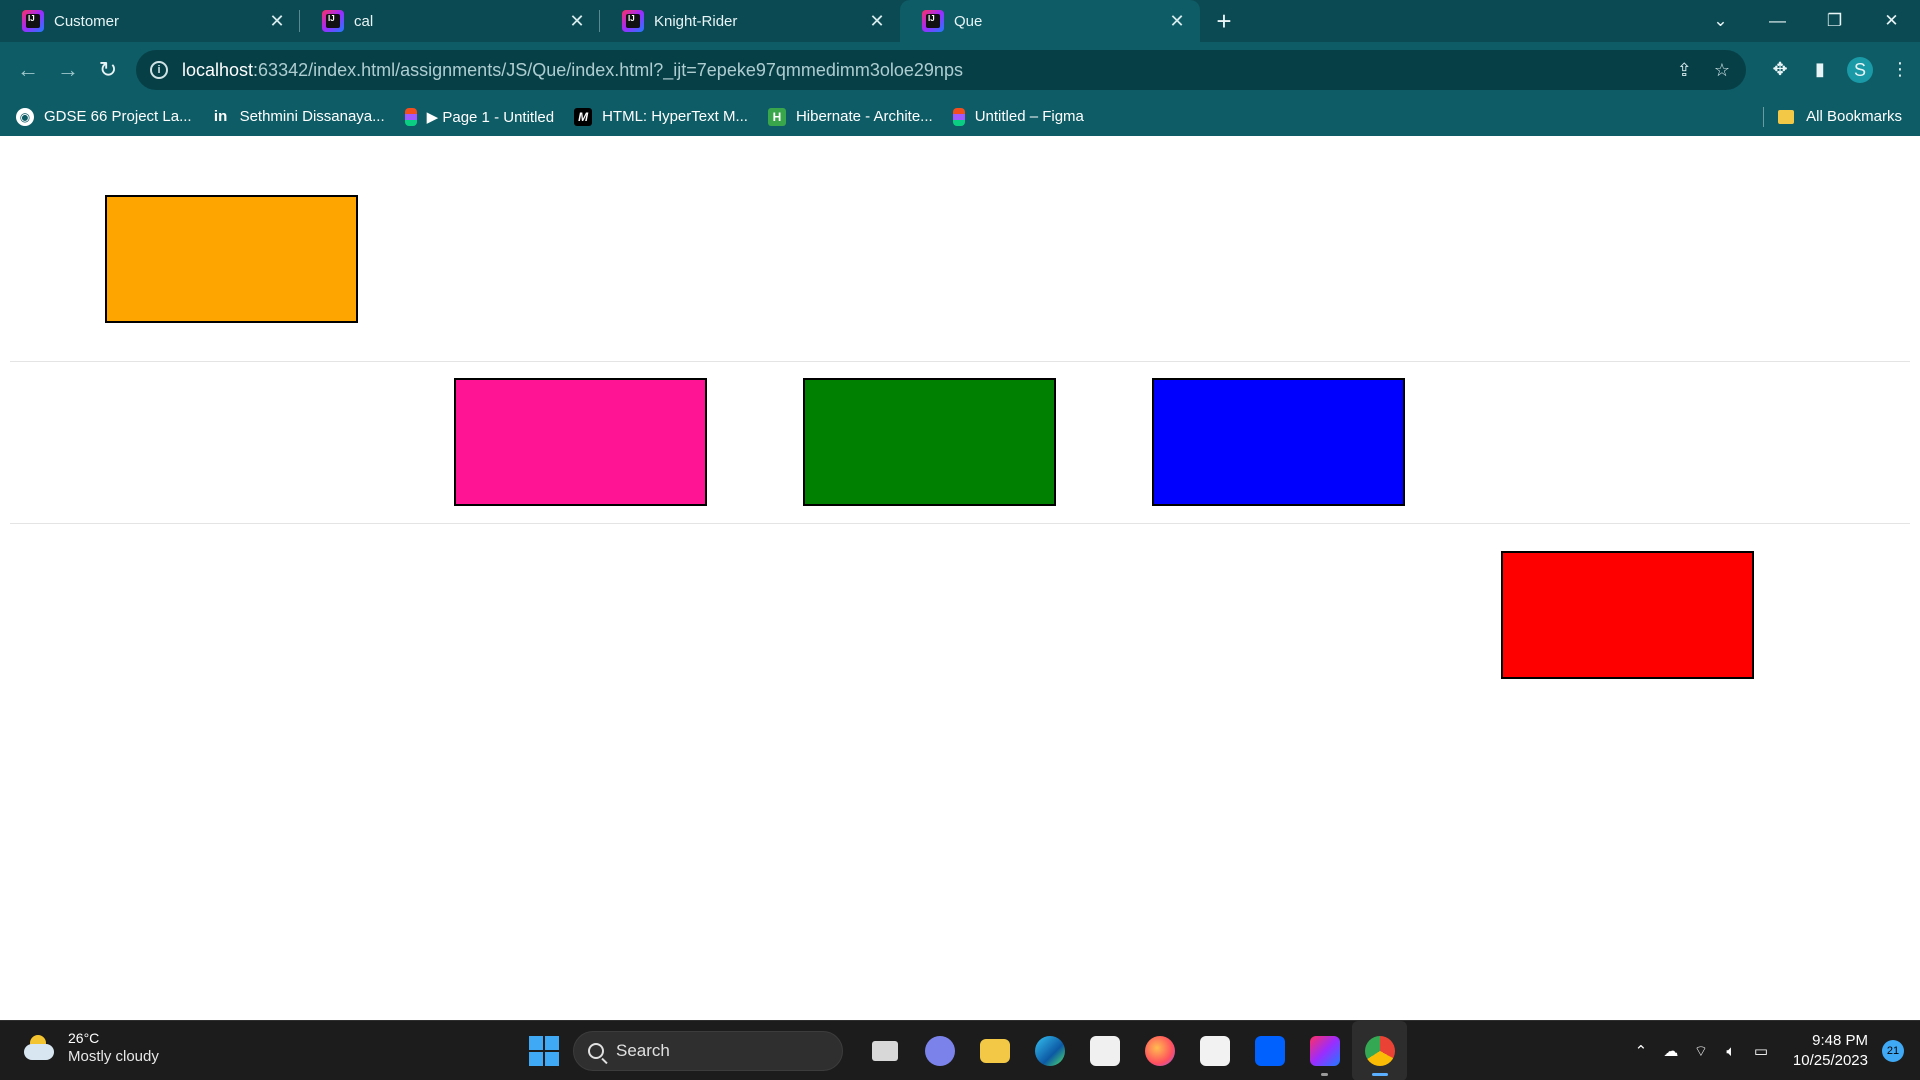 The width and height of the screenshot is (1920, 1080). I want to click on weather-widget: 26°C Mostly cloudy, so click(90, 1048).